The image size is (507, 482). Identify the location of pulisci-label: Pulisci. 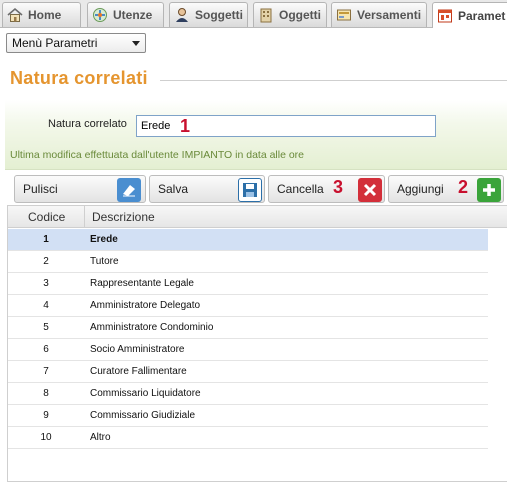
(40, 189).